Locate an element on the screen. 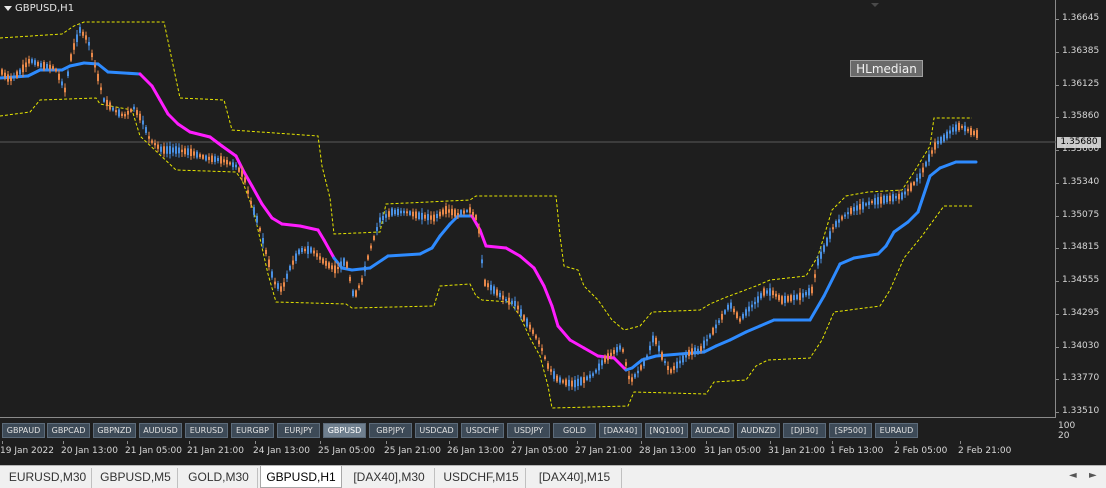  symbol-button-eurjpy: EURJPY is located at coordinates (298, 430).